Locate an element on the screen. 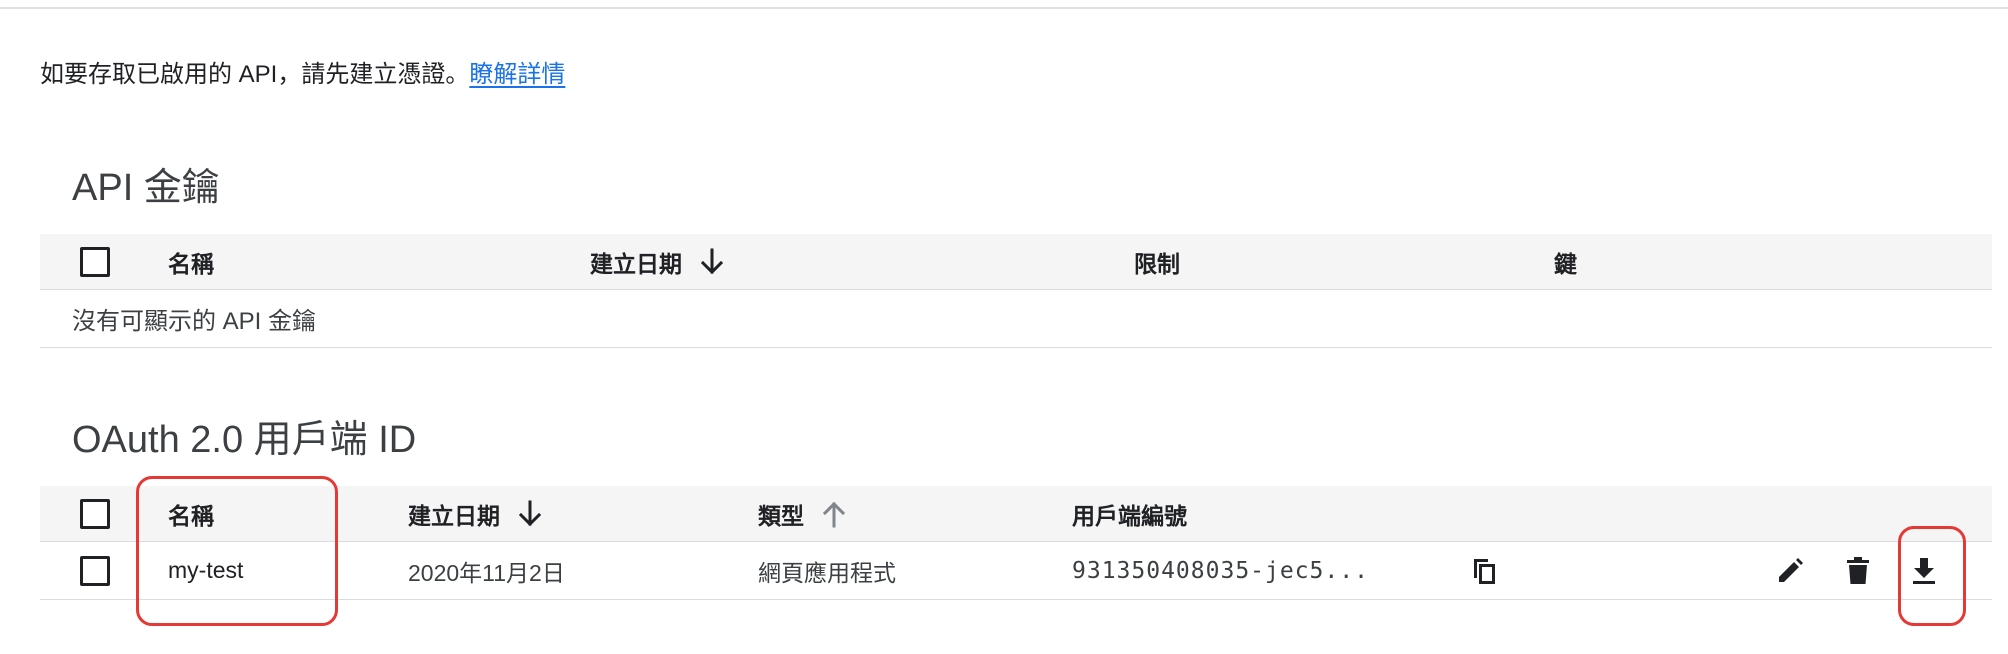 Image resolution: width=2008 pixels, height=654 pixels. api-keys-empty-row: 沒有可顯示的 API 金鑰 is located at coordinates (1016, 319).